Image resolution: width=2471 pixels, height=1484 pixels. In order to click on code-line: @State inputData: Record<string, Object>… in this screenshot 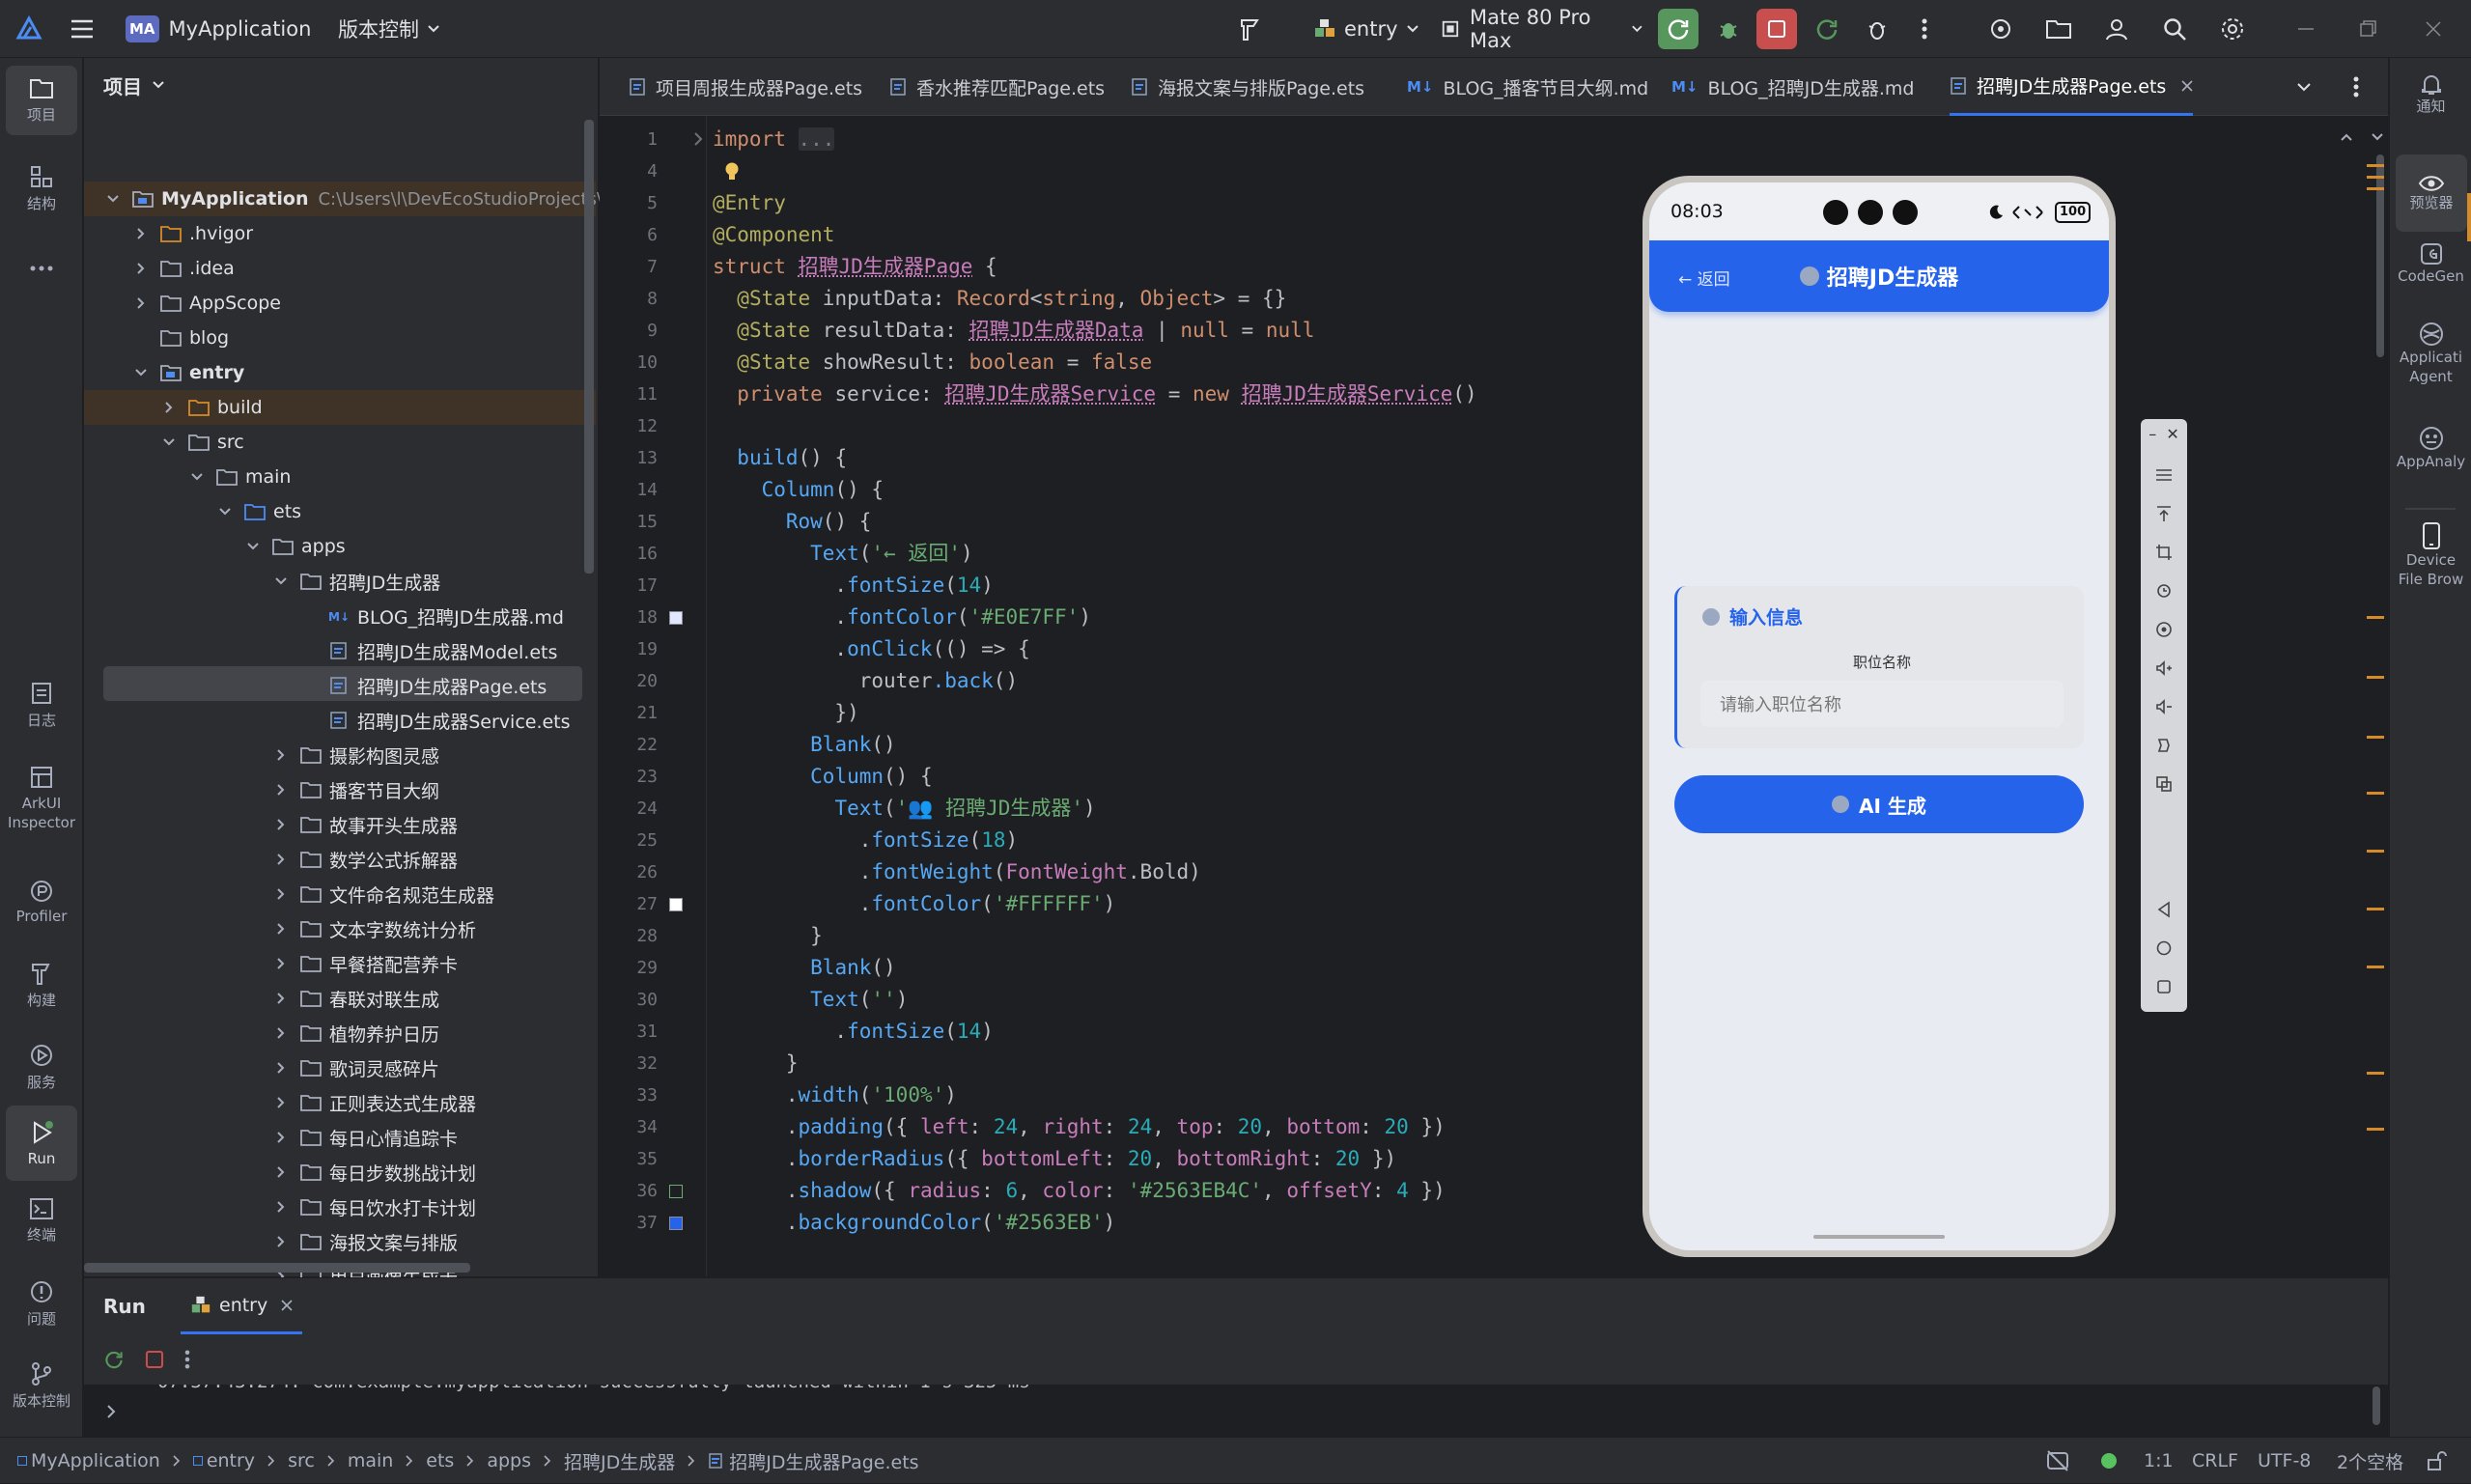, I will do `click(999, 299)`.